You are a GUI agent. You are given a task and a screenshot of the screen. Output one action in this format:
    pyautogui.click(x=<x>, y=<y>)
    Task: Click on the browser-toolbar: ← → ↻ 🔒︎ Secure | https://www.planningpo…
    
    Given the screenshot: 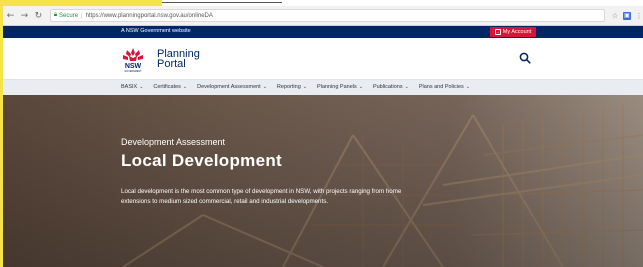 What is the action you would take?
    pyautogui.click(x=321, y=16)
    